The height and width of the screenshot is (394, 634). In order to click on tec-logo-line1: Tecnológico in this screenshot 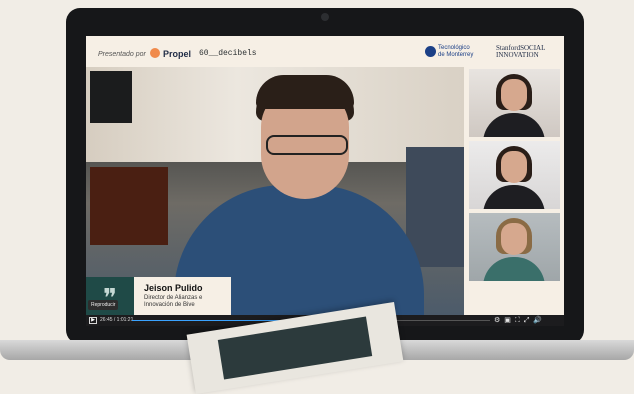, I will do `click(454, 48)`.